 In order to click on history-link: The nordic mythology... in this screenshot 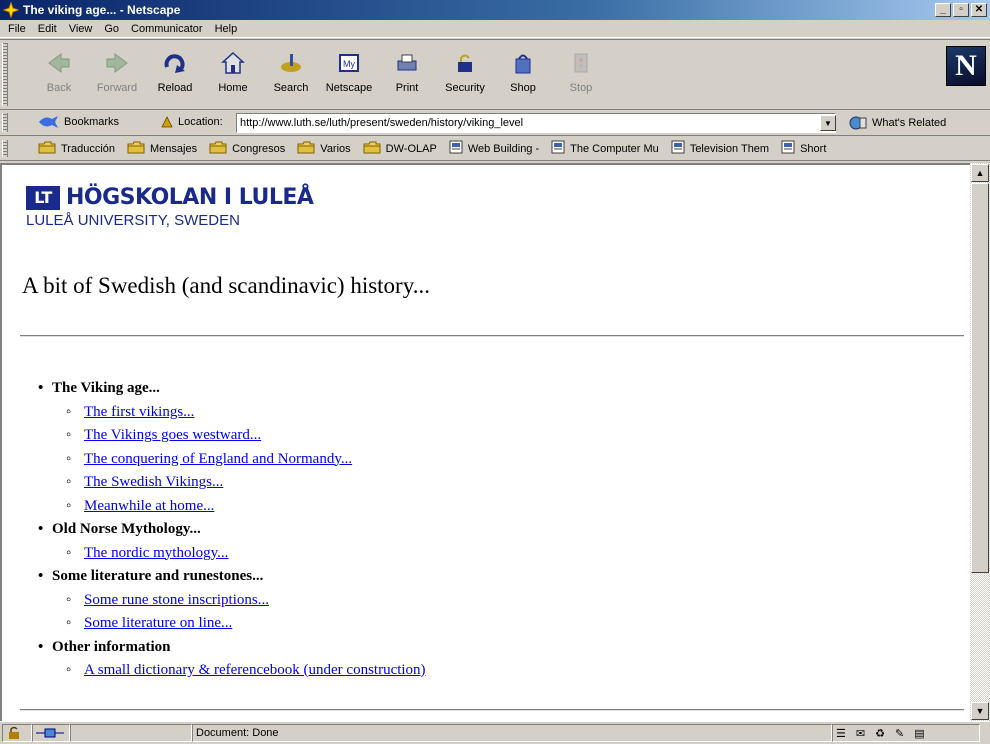, I will do `click(156, 553)`.